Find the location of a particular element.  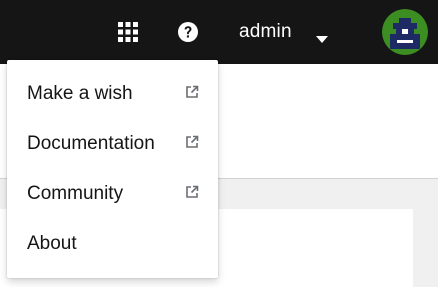

menu-item-make-a-wish: Make a wish is located at coordinates (112, 94).